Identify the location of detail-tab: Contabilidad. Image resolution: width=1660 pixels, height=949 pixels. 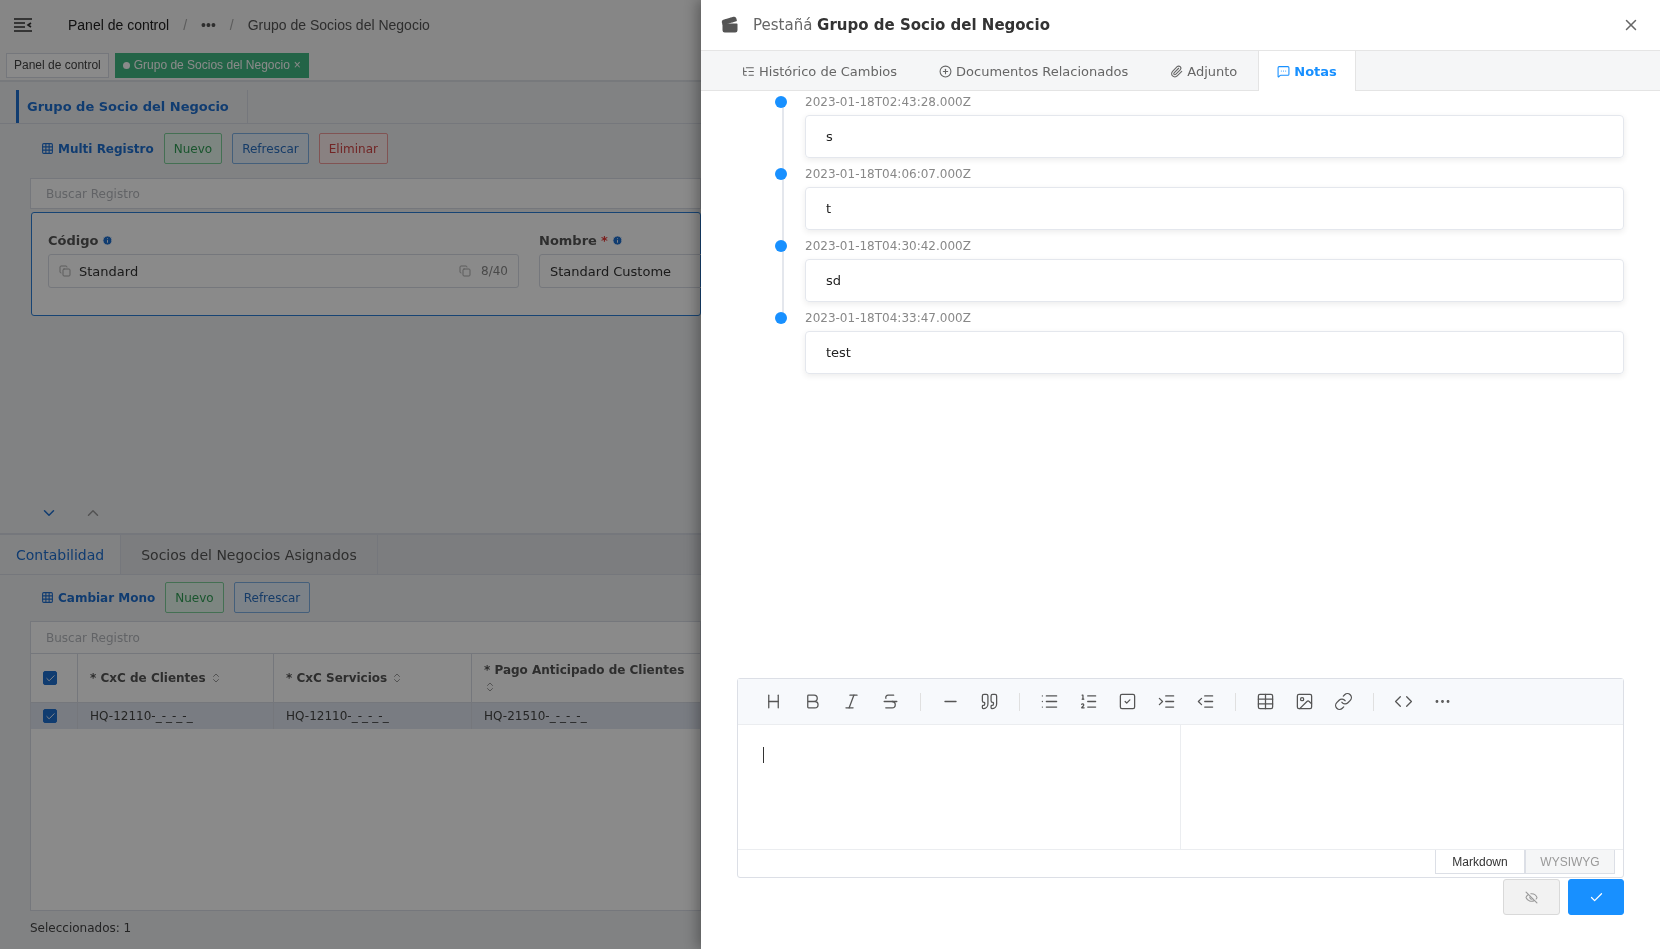
(61, 554).